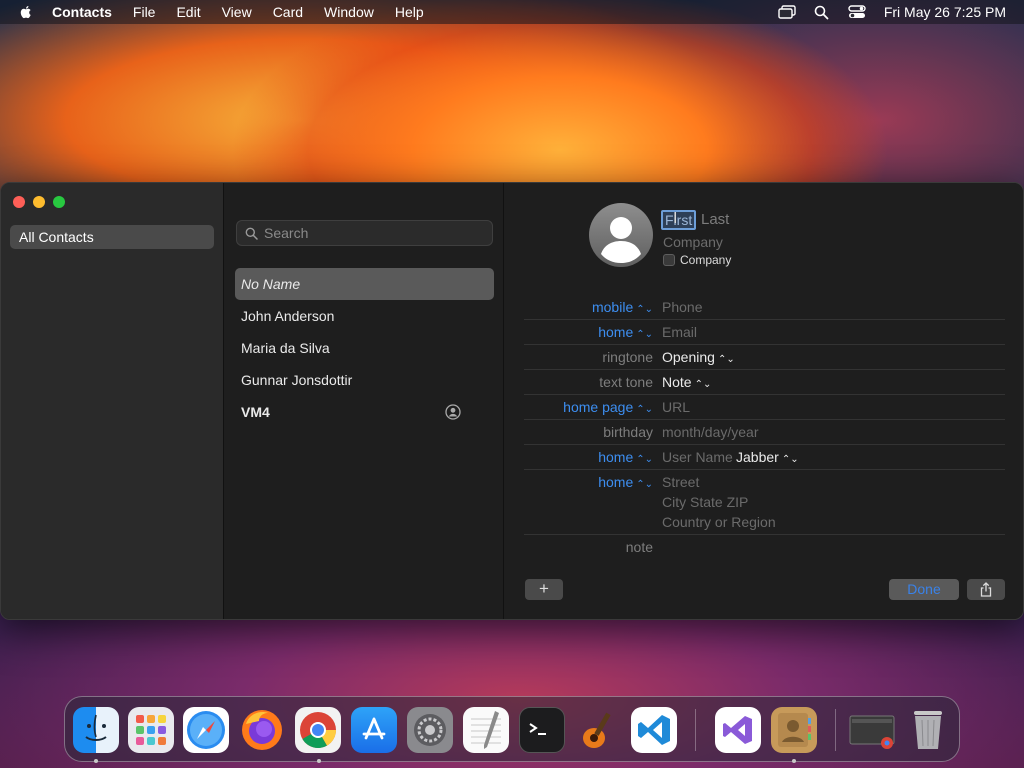  What do you see at coordinates (96, 730) in the screenshot?
I see `dock-finder-icon` at bounding box center [96, 730].